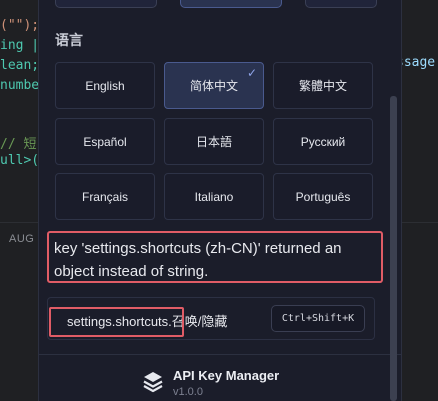 This screenshot has height=401, width=438. What do you see at coordinates (417, 62) in the screenshot?
I see `code-fragment-right: ssage:` at bounding box center [417, 62].